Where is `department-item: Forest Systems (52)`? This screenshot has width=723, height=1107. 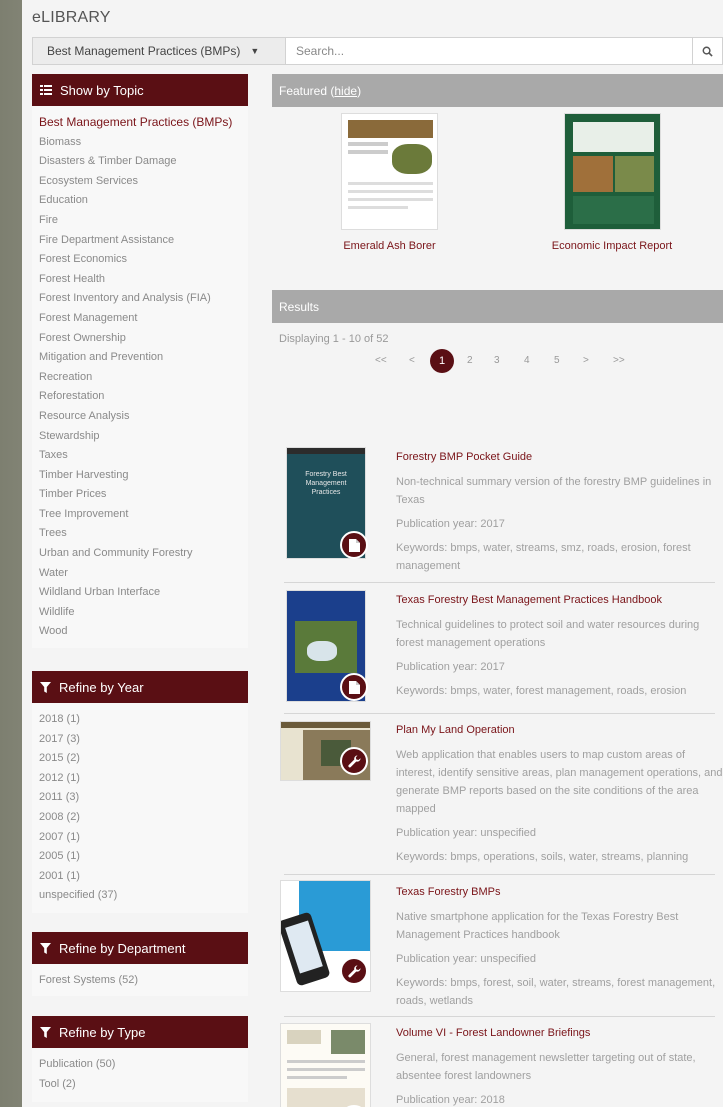 department-item: Forest Systems (52) is located at coordinates (143, 981).